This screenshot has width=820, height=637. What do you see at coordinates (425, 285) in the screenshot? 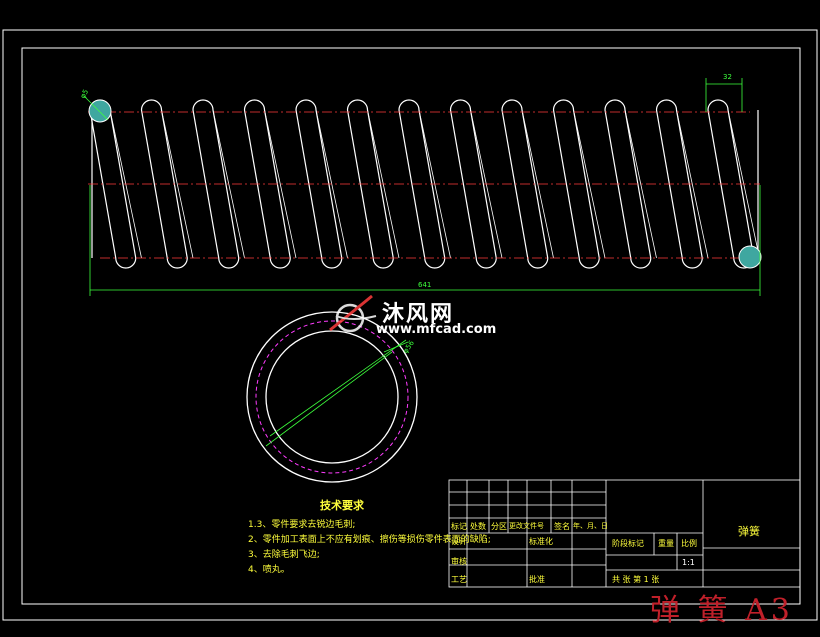
I see `dim-total-length: 641` at bounding box center [425, 285].